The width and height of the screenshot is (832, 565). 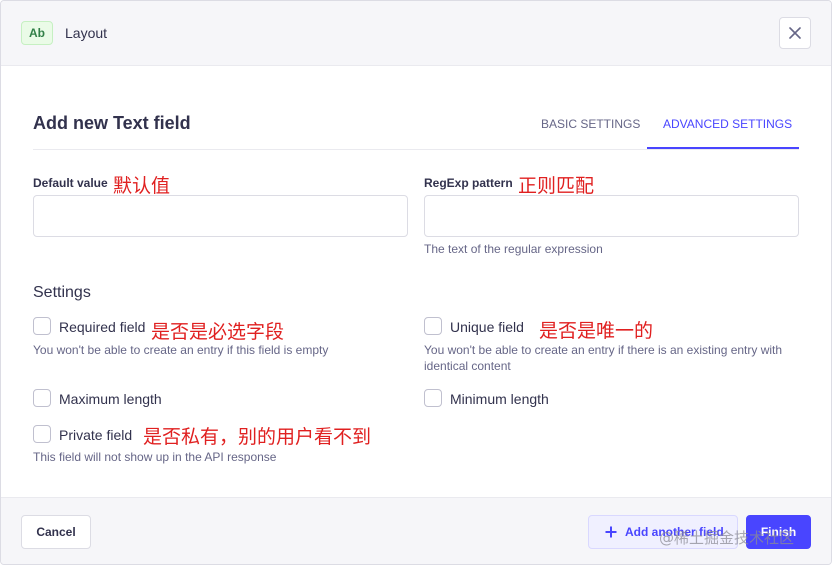 What do you see at coordinates (468, 183) in the screenshot?
I see `regexp-pattern-label: RegExp pattern` at bounding box center [468, 183].